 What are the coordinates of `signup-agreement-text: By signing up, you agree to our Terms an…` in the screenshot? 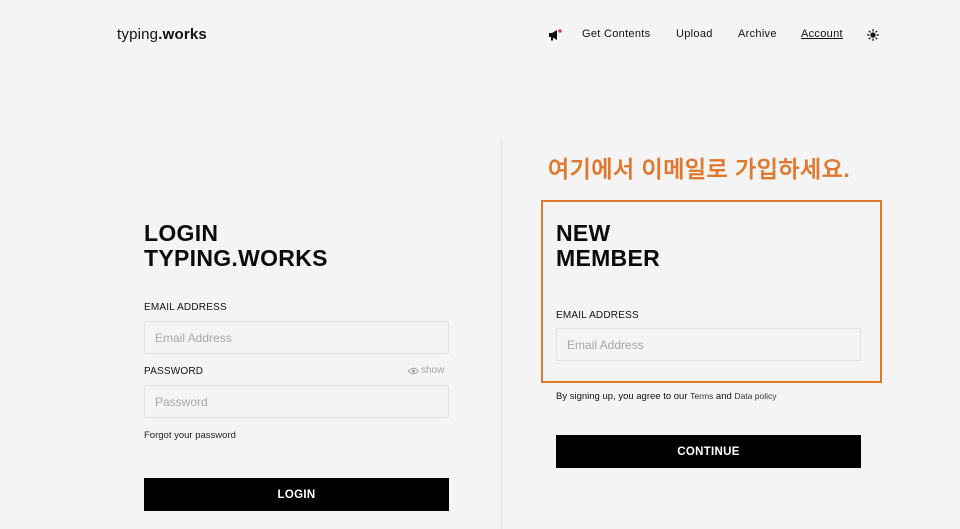 It's located at (666, 396).